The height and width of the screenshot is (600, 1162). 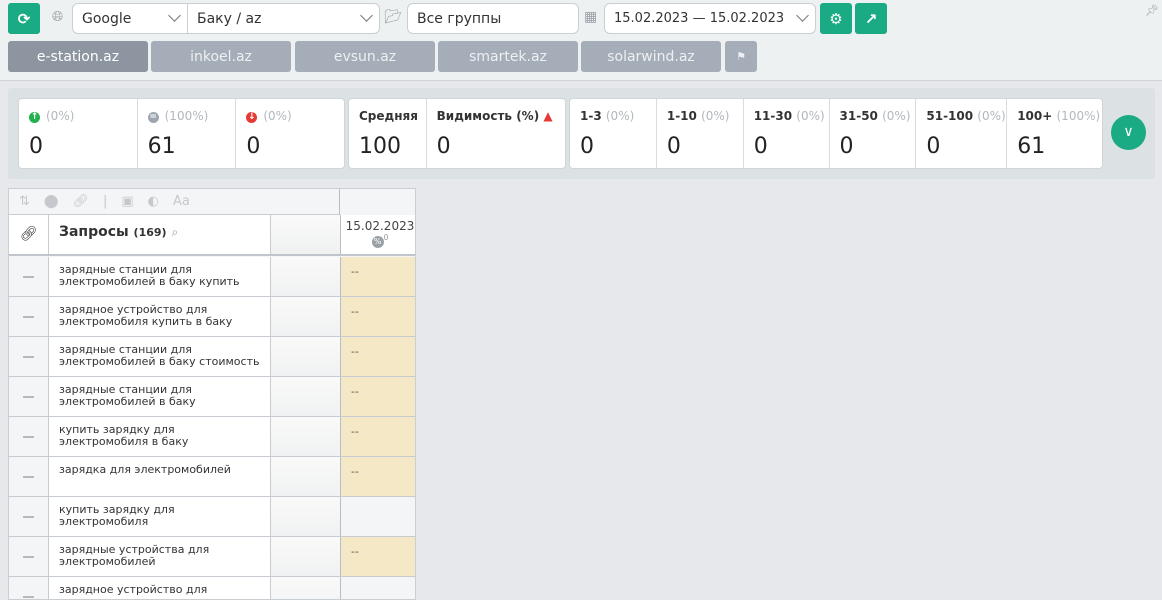 What do you see at coordinates (187, 133) in the screenshot?
I see `stat-same: = (100%) 61` at bounding box center [187, 133].